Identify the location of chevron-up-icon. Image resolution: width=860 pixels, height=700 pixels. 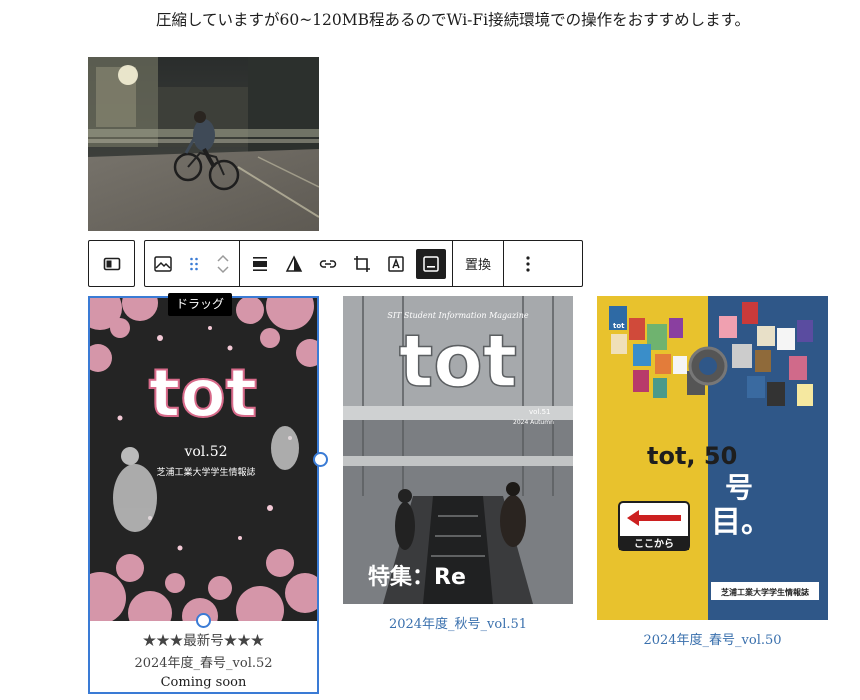
(223, 258).